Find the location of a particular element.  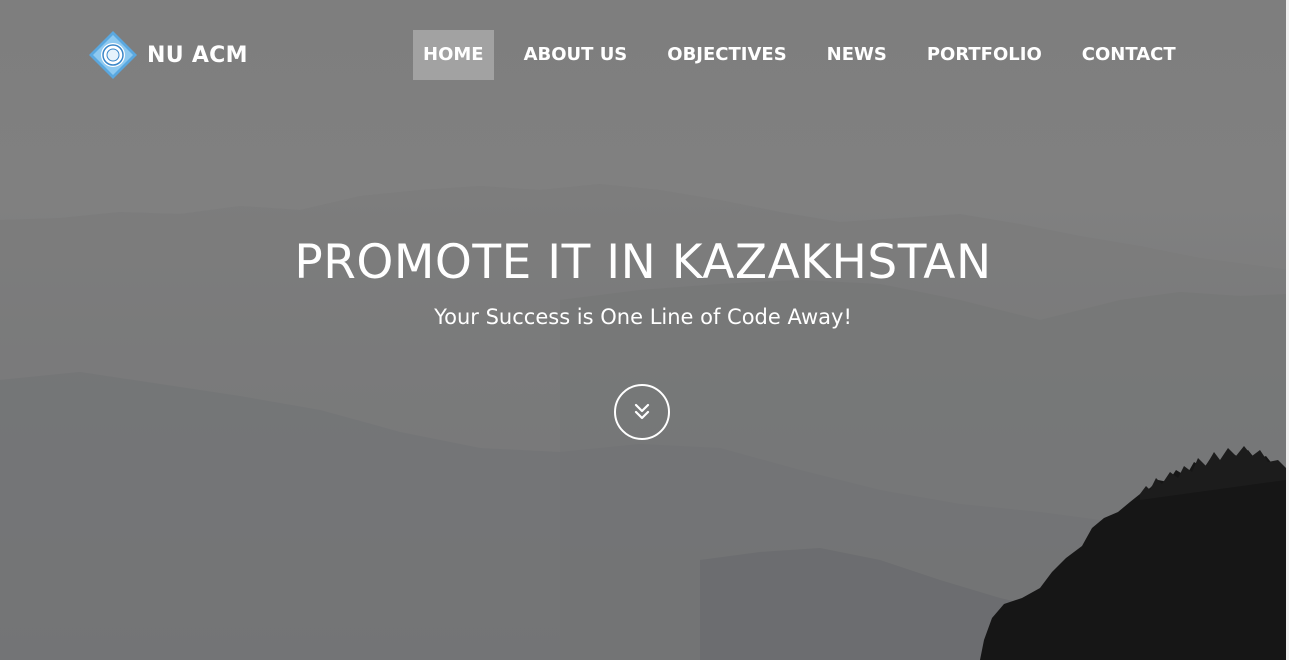

nav-item-objectives: OBJECTIVES is located at coordinates (726, 55).